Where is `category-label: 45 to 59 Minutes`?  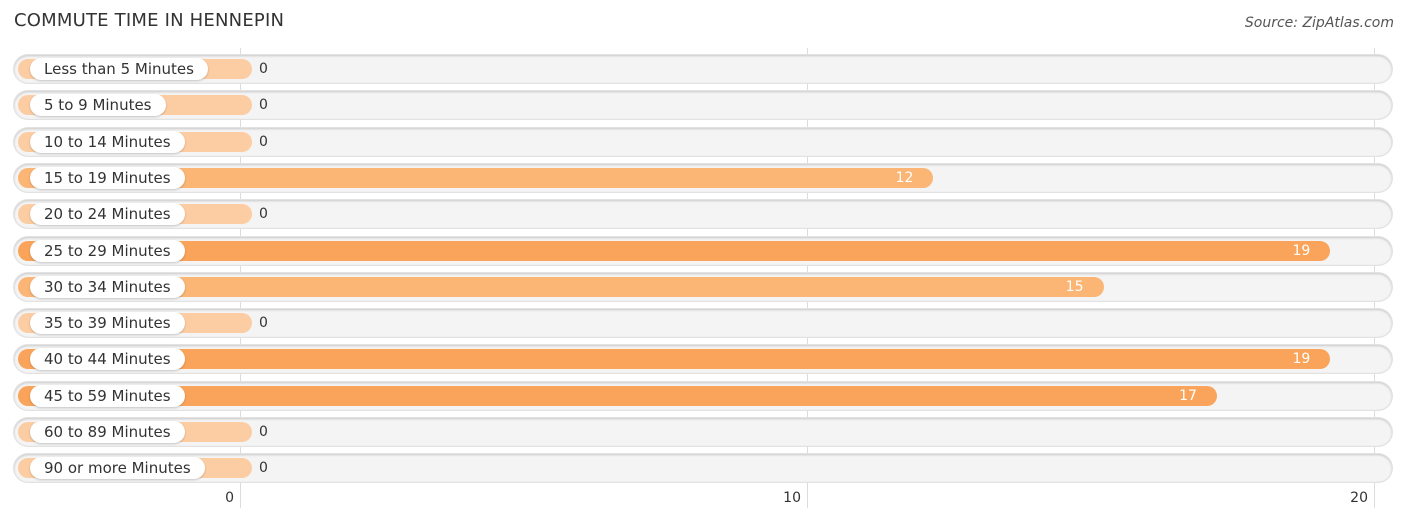 category-label: 45 to 59 Minutes is located at coordinates (107, 395).